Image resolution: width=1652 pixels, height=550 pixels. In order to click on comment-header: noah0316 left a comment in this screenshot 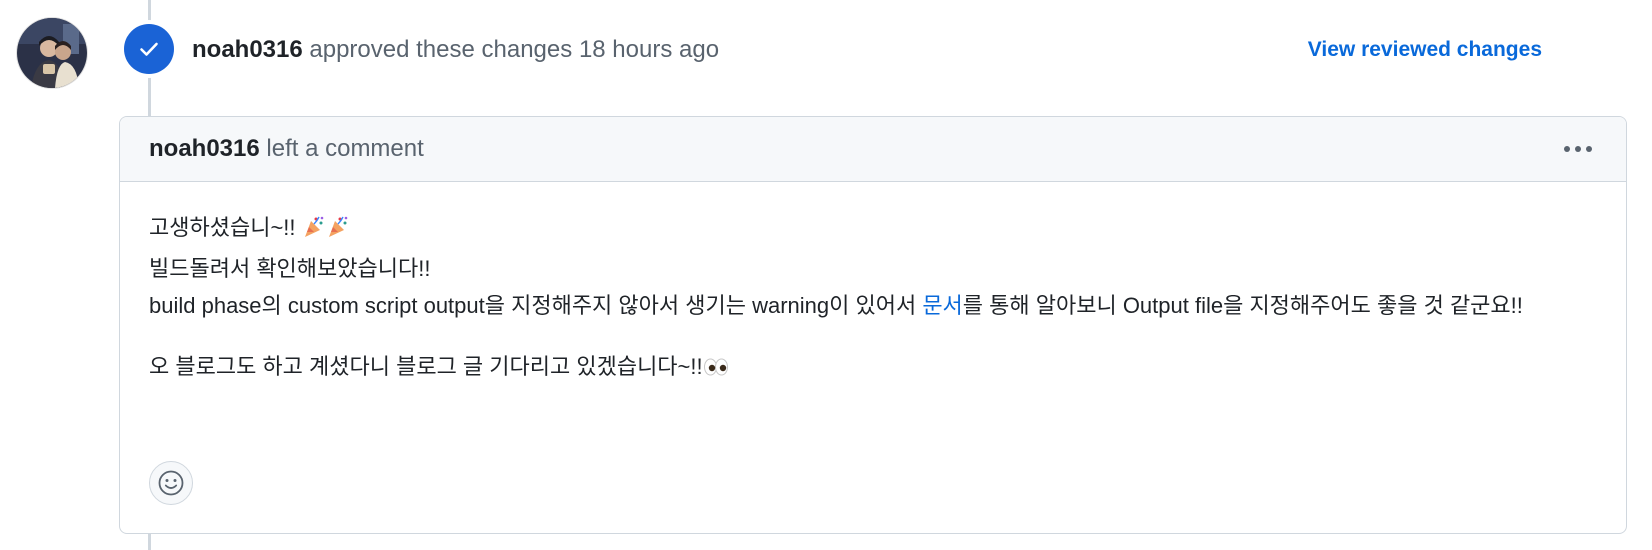, I will do `click(873, 149)`.